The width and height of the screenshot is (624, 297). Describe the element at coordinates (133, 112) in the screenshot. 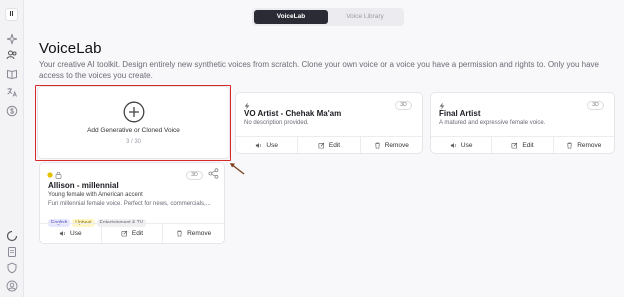

I see `add-circle-icon` at that location.